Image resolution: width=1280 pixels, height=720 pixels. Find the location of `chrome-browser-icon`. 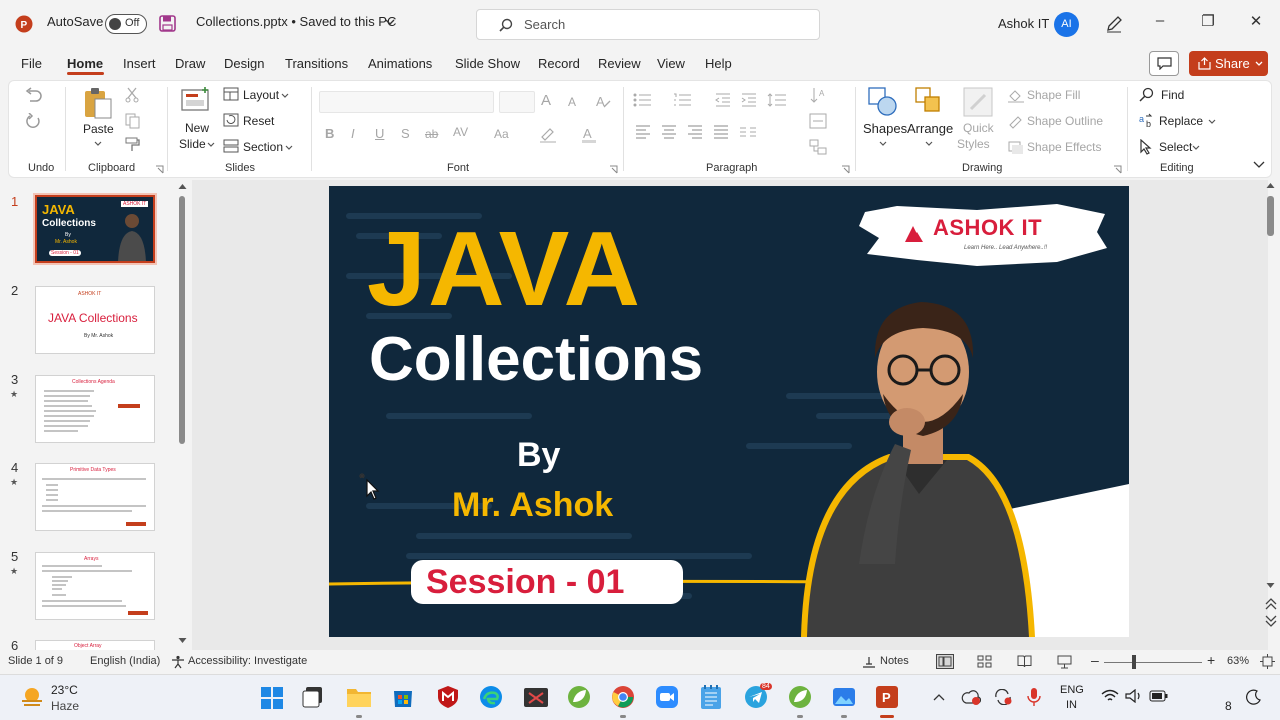

chrome-browser-icon is located at coordinates (623, 697).